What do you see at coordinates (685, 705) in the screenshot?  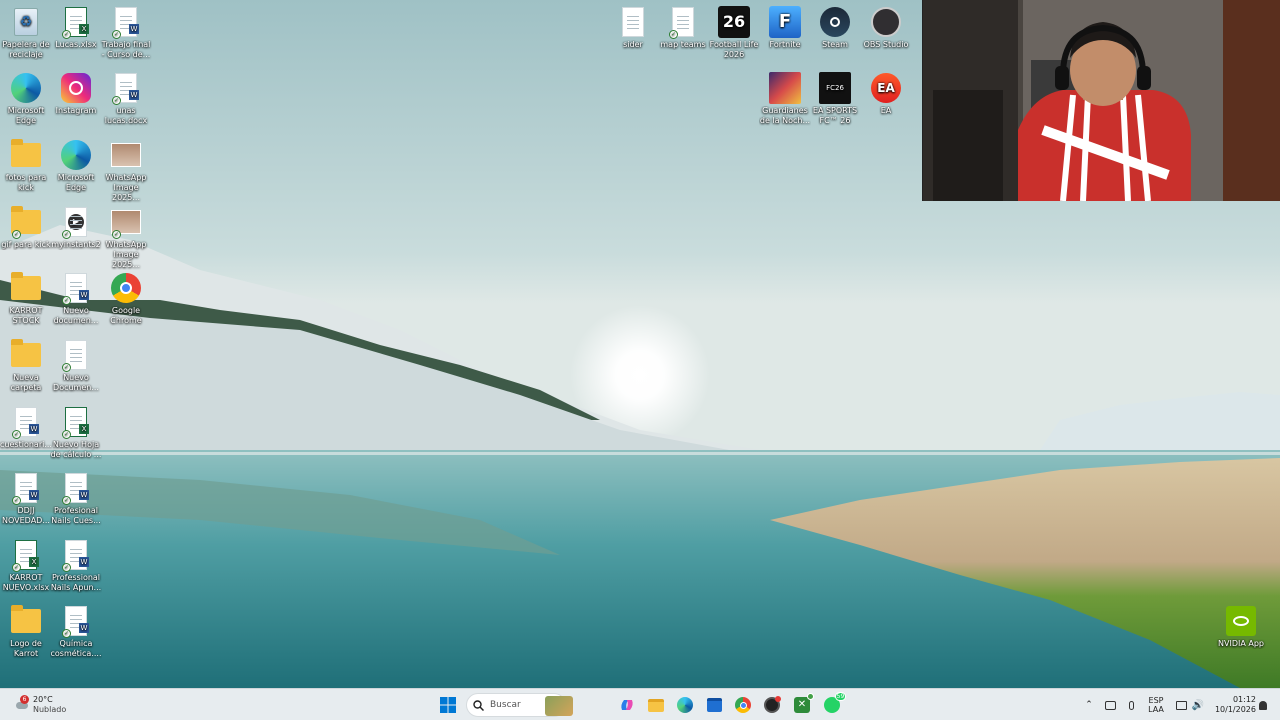 I see `edge-button` at bounding box center [685, 705].